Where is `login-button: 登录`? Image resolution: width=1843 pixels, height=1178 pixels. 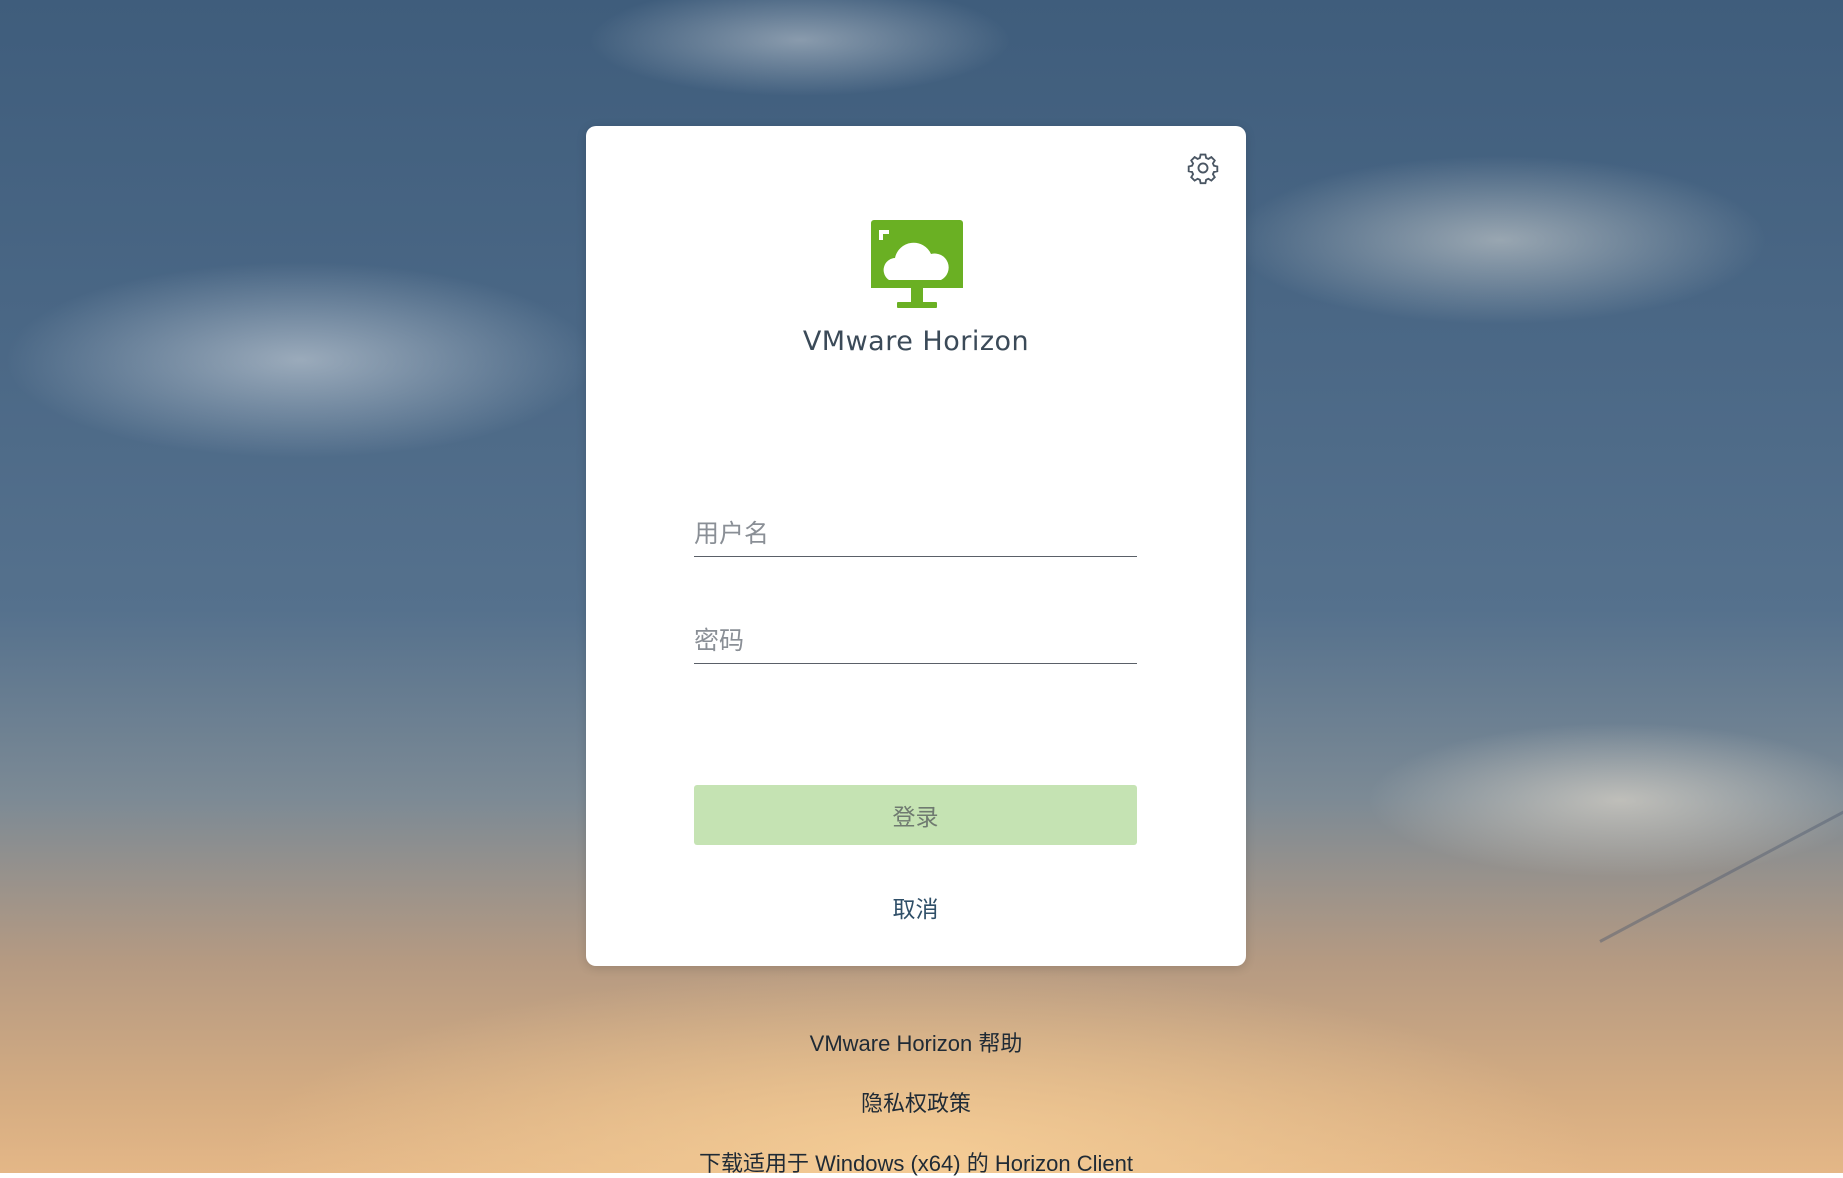
login-button: 登录 is located at coordinates (915, 815).